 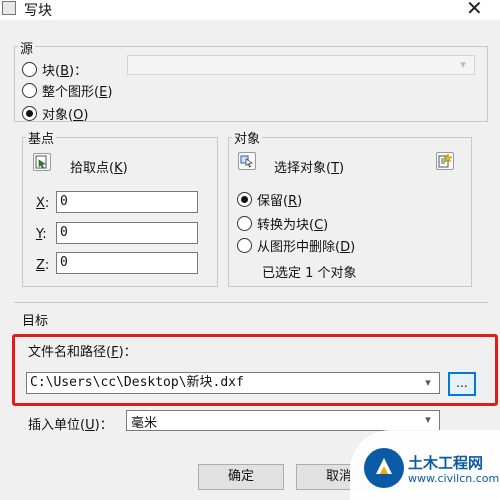 I want to click on watermark: 土木工程网 www.civilcn.com, so click(x=425, y=465).